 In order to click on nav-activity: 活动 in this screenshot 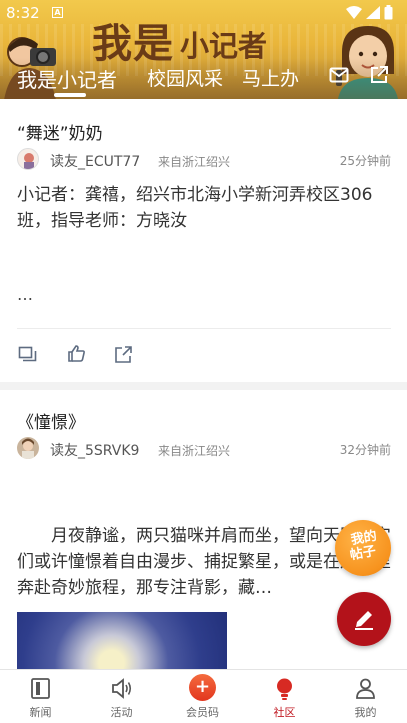, I will do `click(121, 696)`.